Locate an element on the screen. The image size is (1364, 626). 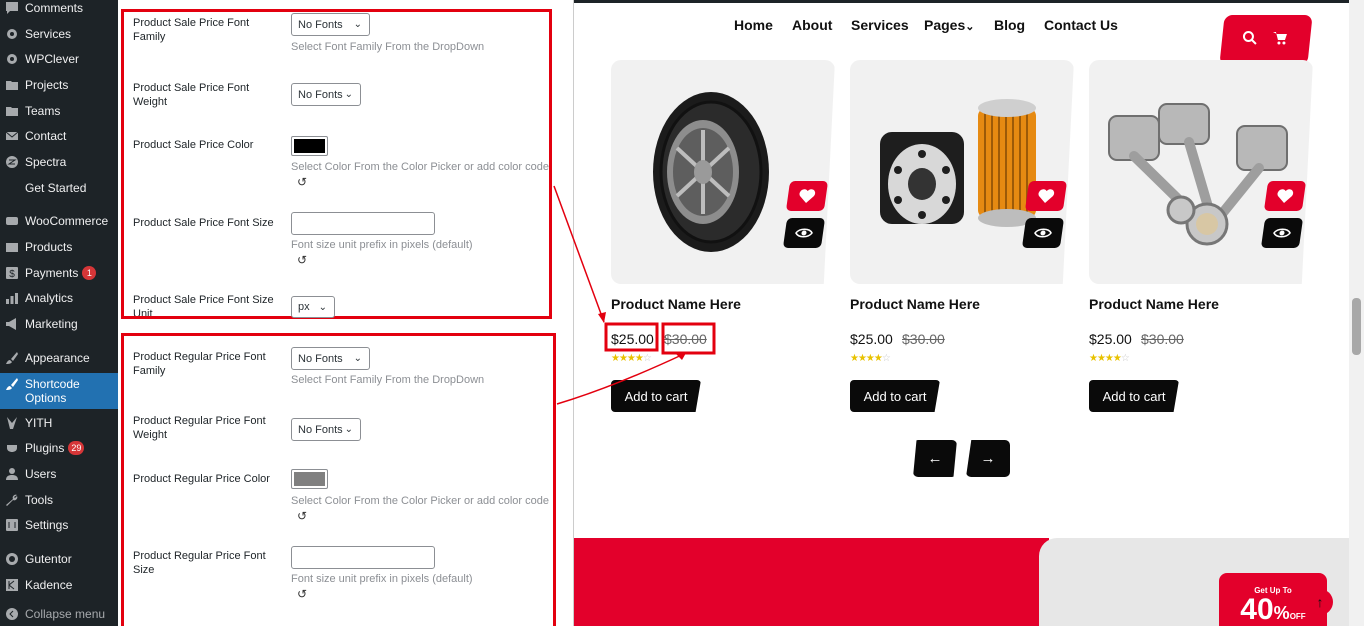
banner-red-panel is located at coordinates (811, 582).